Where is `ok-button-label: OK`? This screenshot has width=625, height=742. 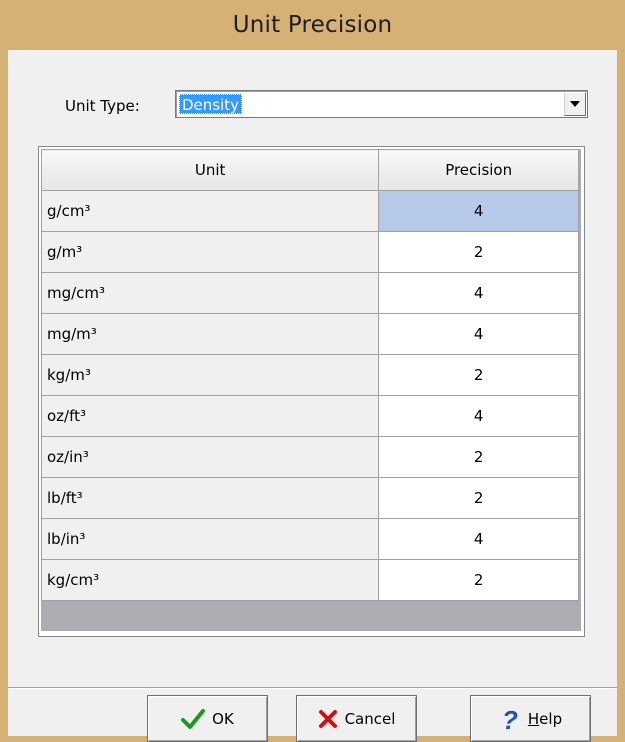
ok-button-label: OK is located at coordinates (223, 718).